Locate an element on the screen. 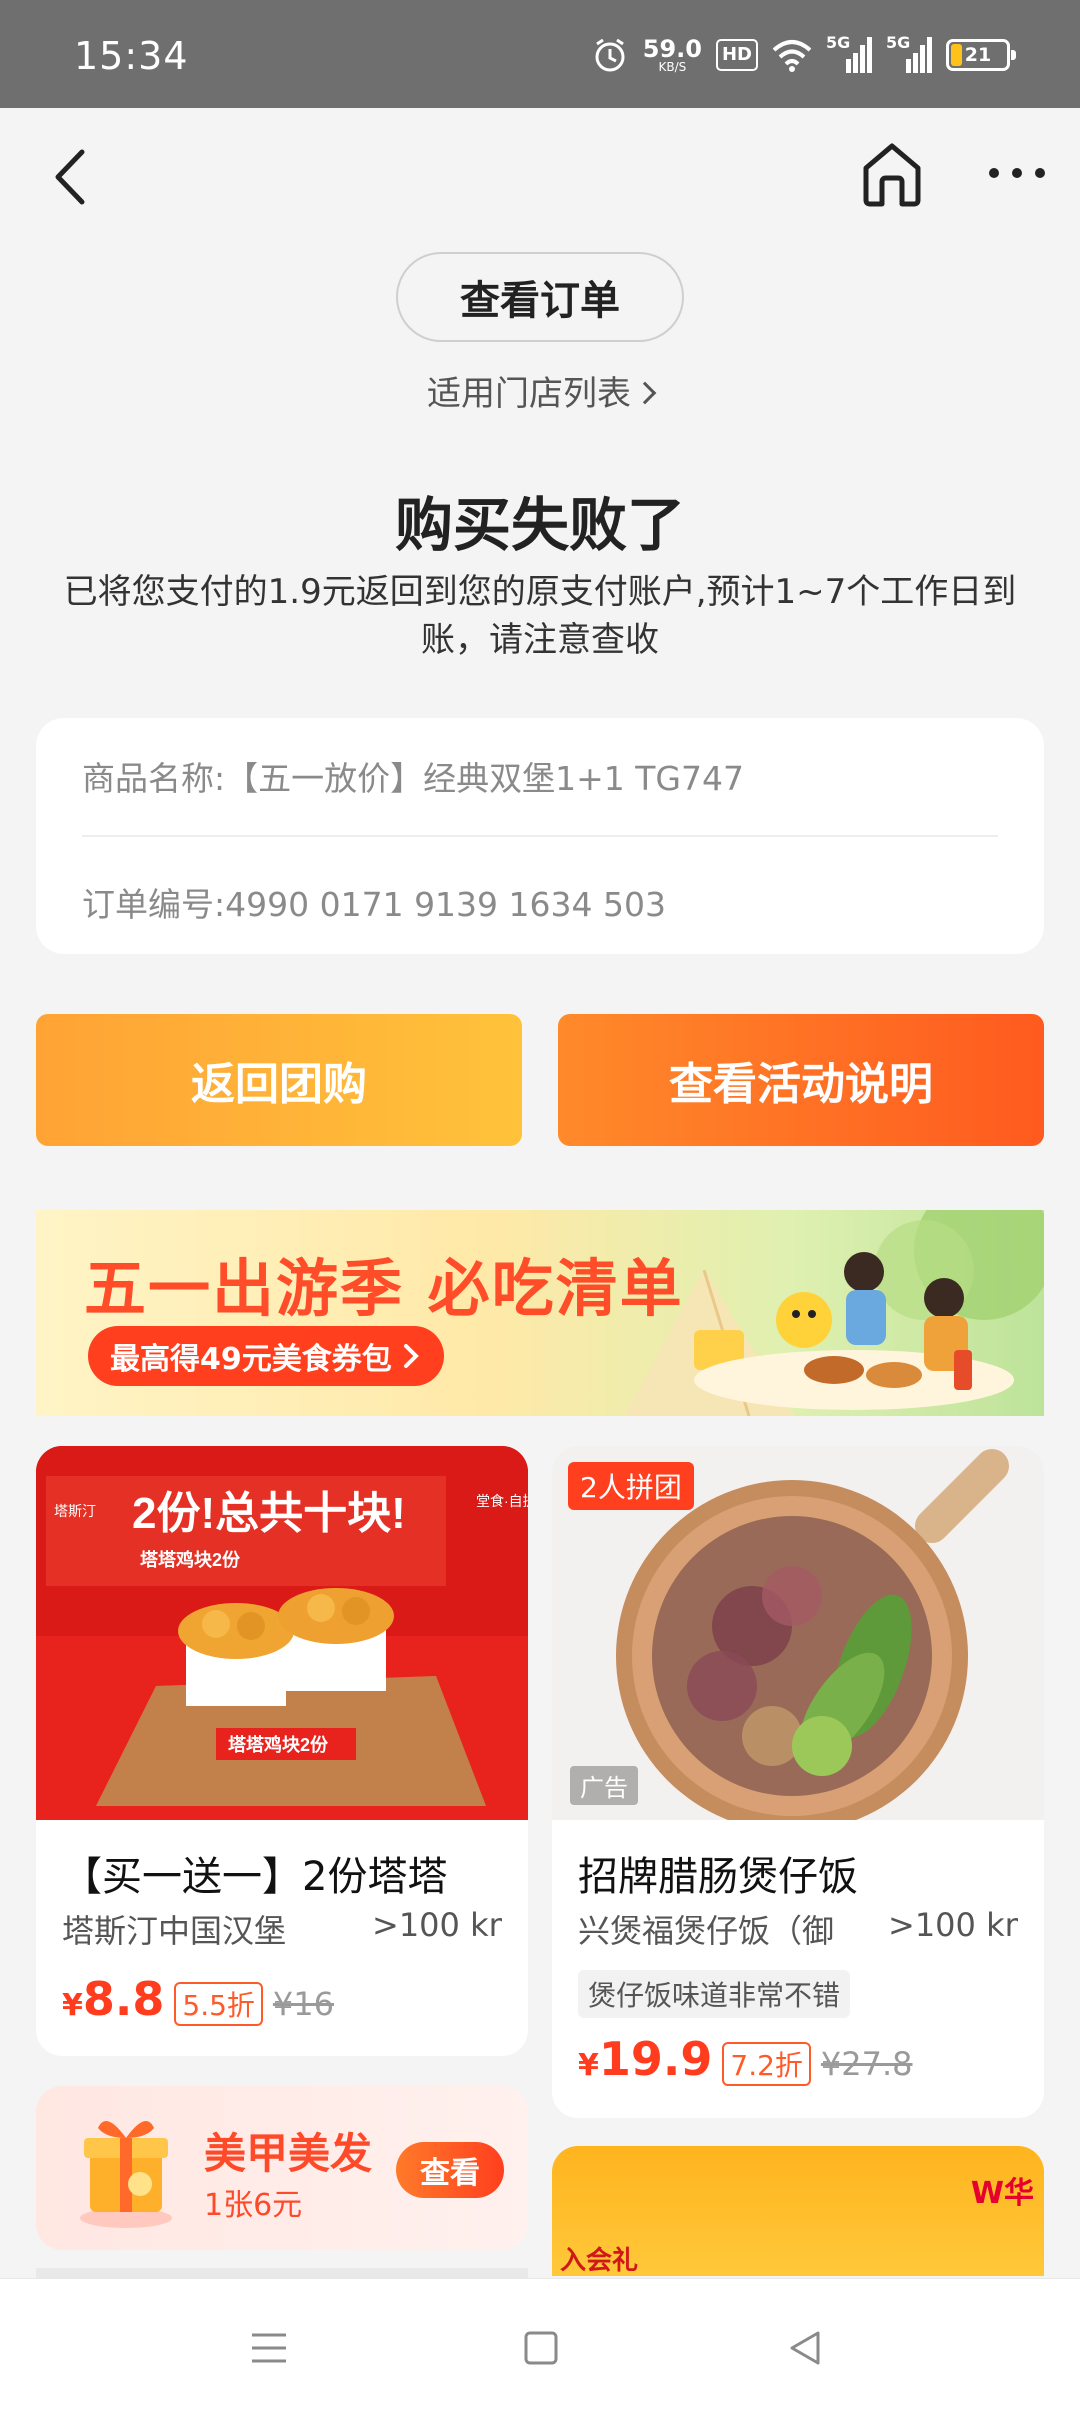 This screenshot has height=2412, width=1080. square-icon is located at coordinates (541, 2348).